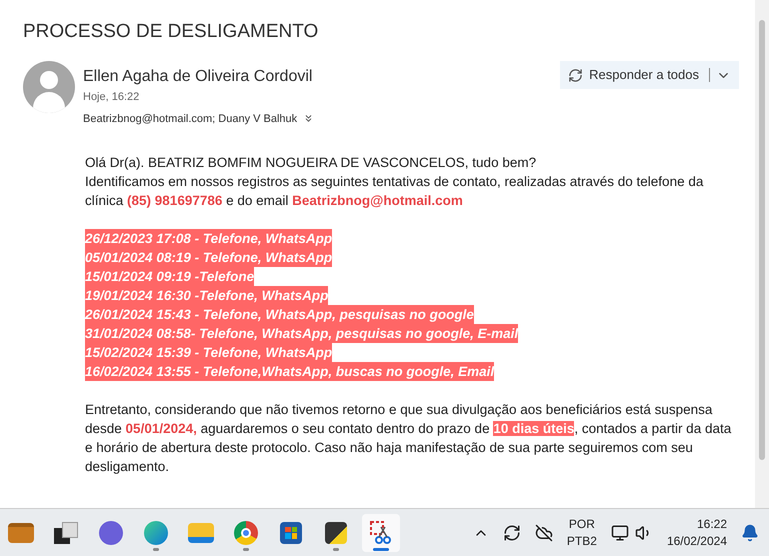 The width and height of the screenshot is (769, 556). Describe the element at coordinates (581, 524) in the screenshot. I see `language-indicator: POR` at that location.